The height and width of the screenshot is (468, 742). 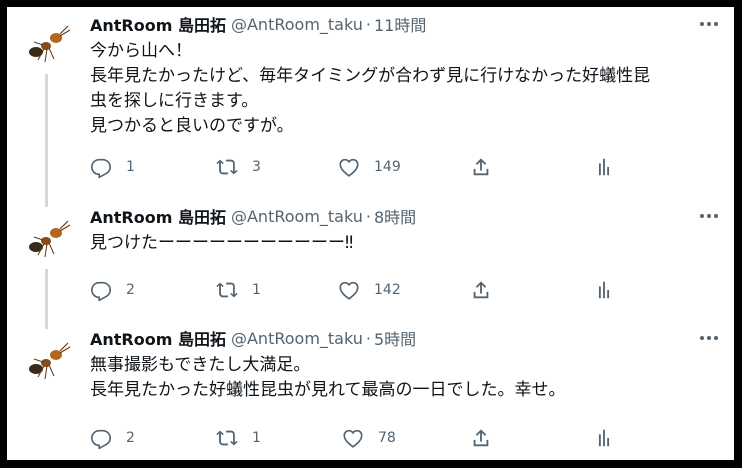 What do you see at coordinates (387, 290) in the screenshot?
I see `like-count: 142` at bounding box center [387, 290].